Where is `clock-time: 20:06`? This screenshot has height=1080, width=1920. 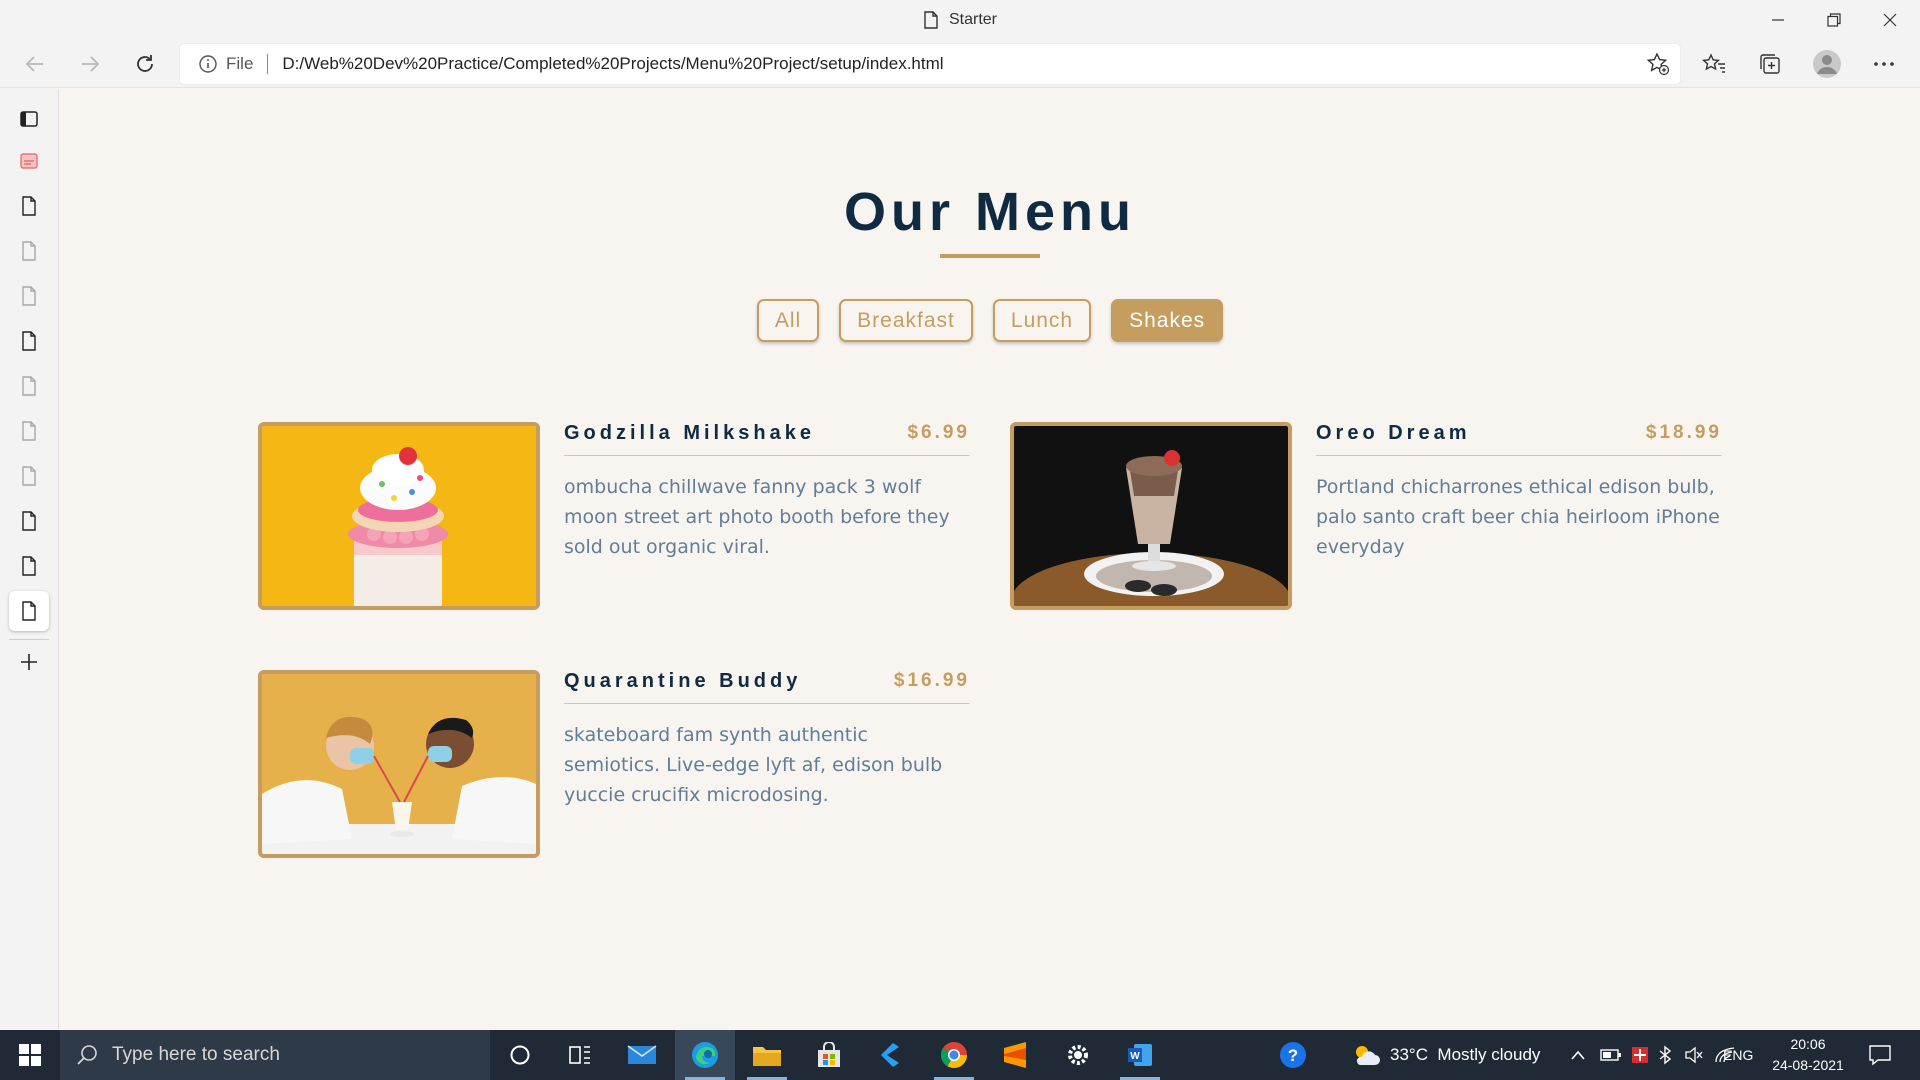 clock-time: 20:06 is located at coordinates (1808, 1044).